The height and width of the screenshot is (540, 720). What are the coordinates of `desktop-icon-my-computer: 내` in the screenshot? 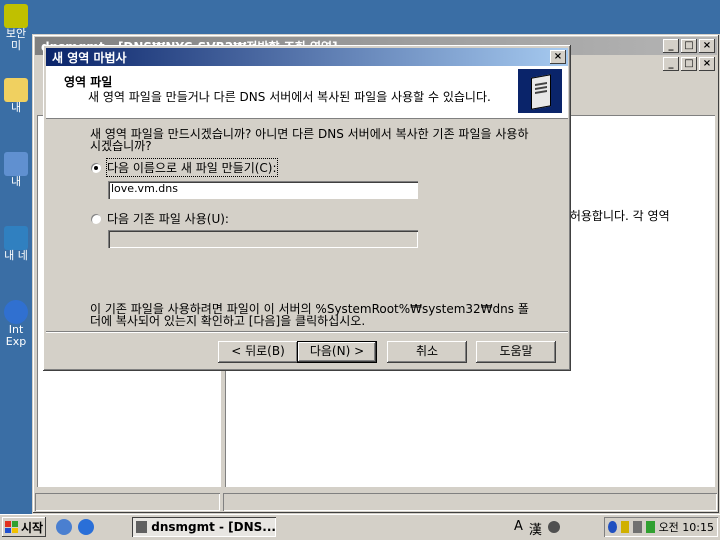 It's located at (16, 170).